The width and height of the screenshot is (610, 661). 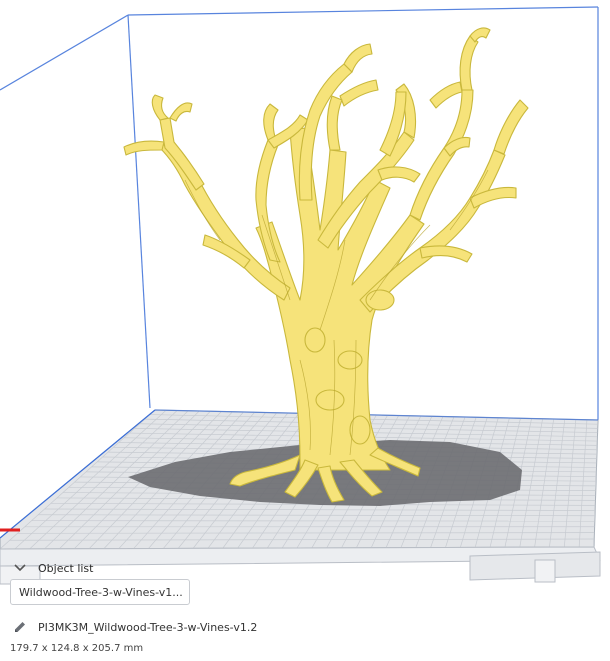 What do you see at coordinates (305, 627) in the screenshot?
I see `job-name-row: PI3MK3M_Wildwood-Tree-3-w-Vines-v1.2` at bounding box center [305, 627].